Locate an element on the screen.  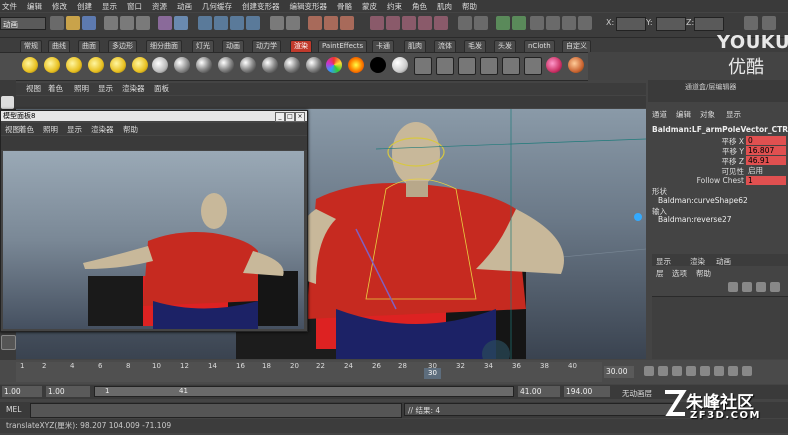
go-to-start-icon is located at coordinates (649, 371).